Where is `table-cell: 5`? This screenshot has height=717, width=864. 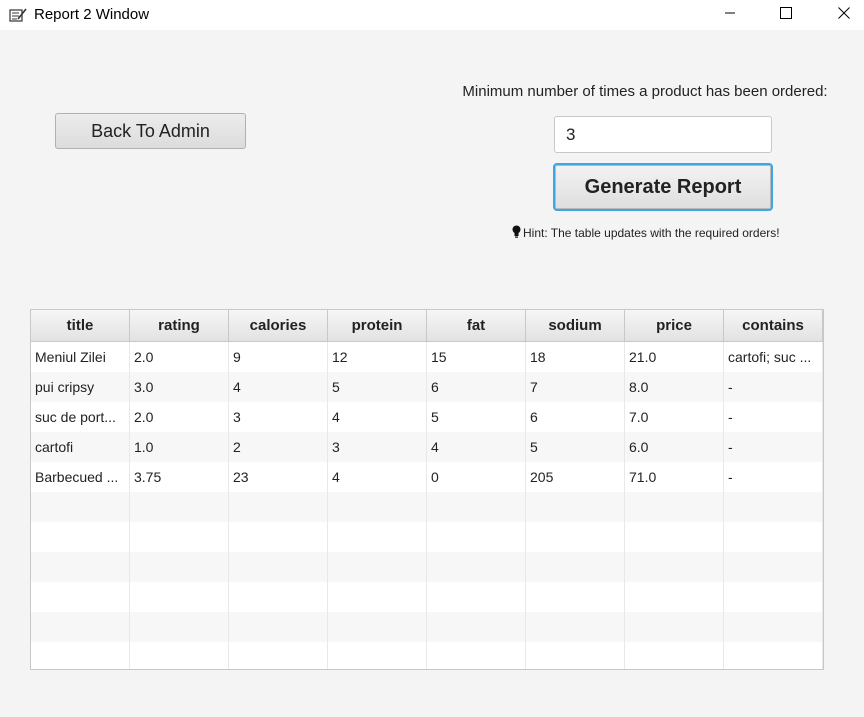
table-cell: 5 is located at coordinates (377, 387).